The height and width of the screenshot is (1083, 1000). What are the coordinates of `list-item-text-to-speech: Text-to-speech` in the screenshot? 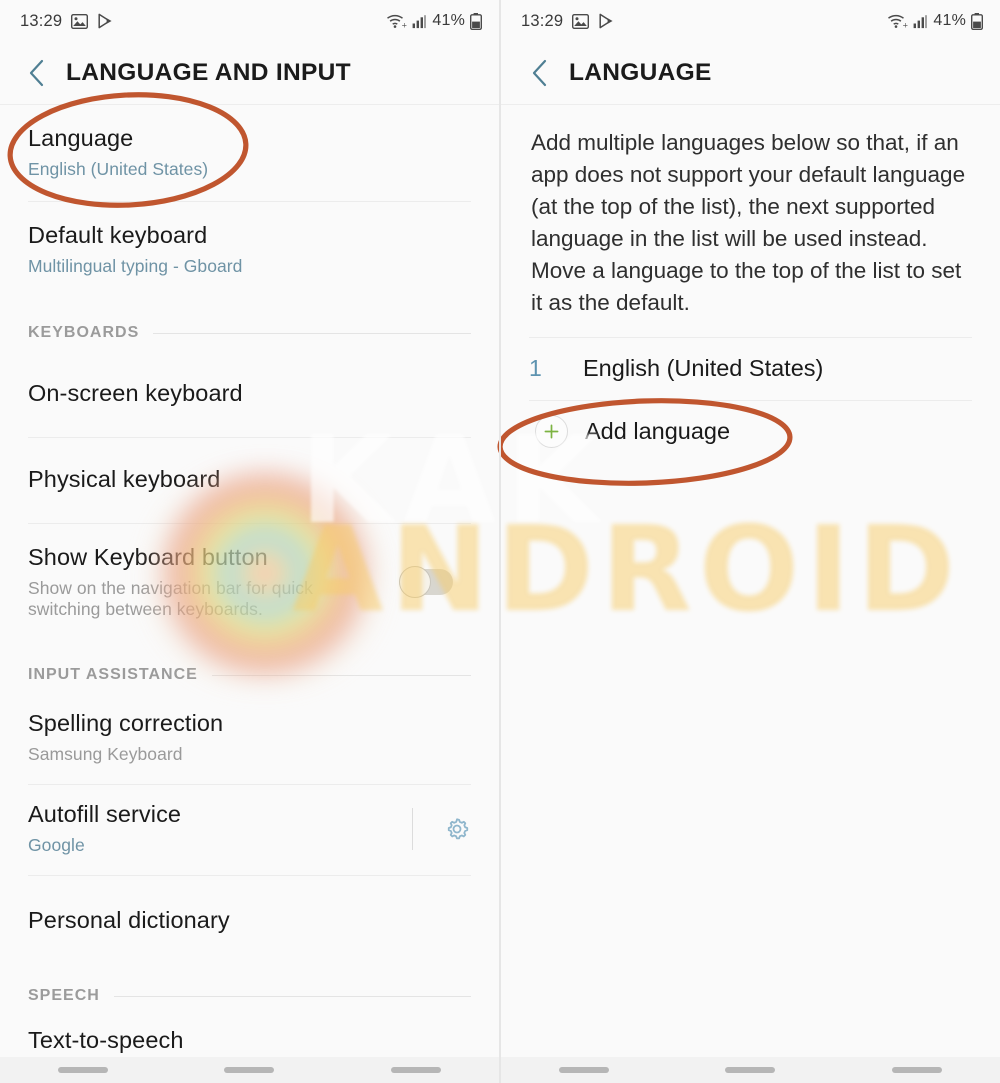 It's located at (249, 1036).